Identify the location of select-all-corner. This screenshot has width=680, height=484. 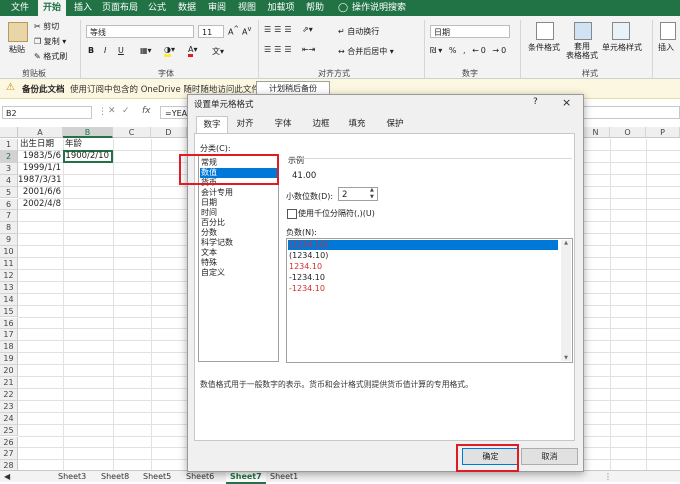
(9, 132).